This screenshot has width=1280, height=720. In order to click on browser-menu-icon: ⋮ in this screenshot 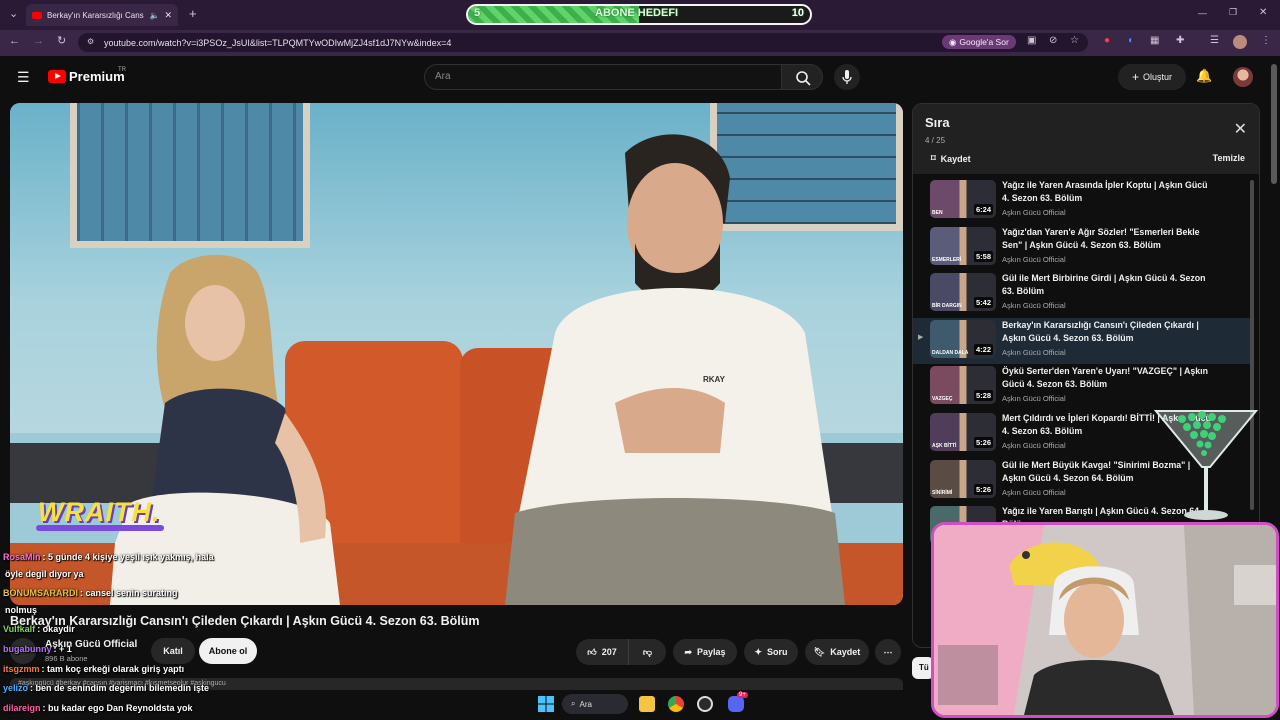, I will do `click(1266, 41)`.